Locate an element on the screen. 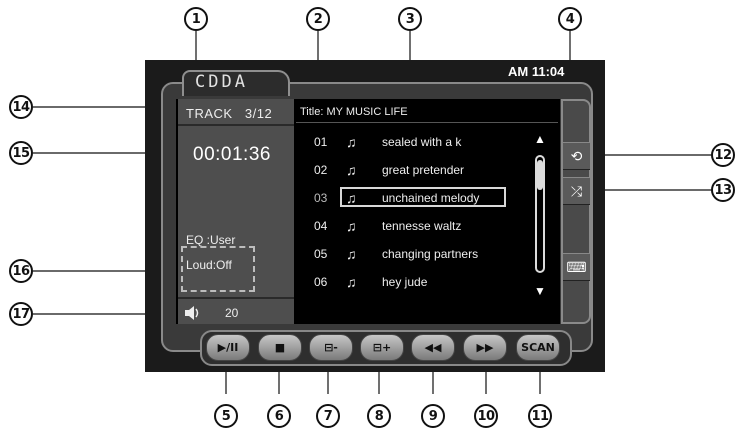 The width and height of the screenshot is (739, 434). callout-8: 8 is located at coordinates (379, 416).